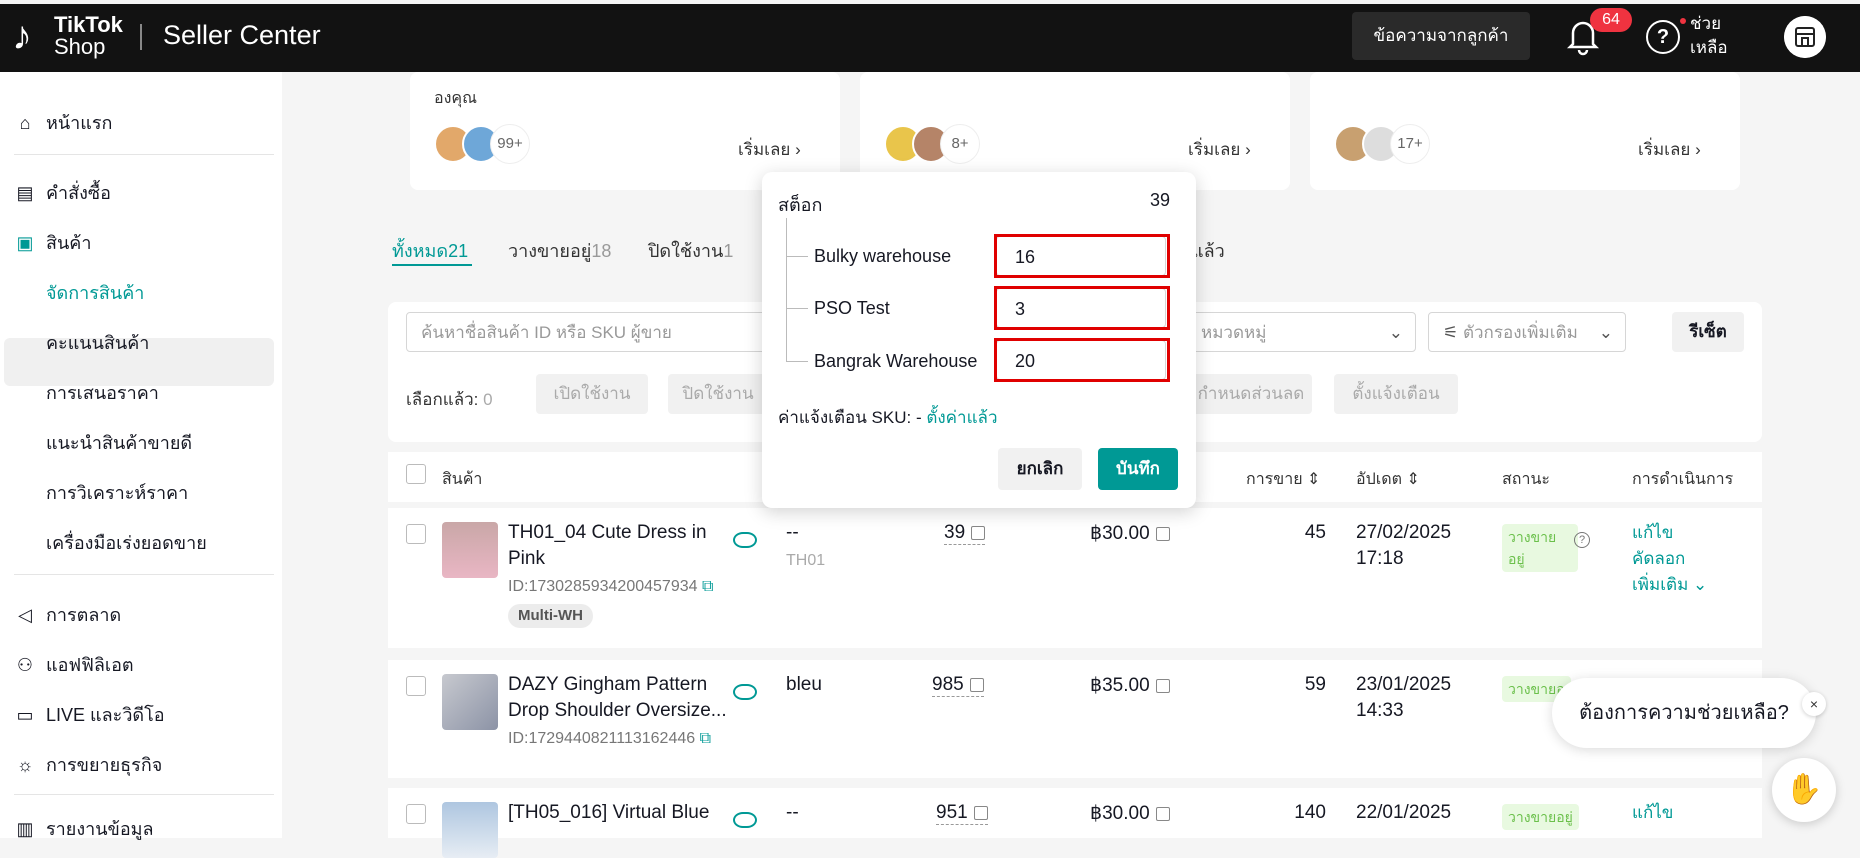  I want to click on activate-button: เปิดใช้งาน, so click(592, 394).